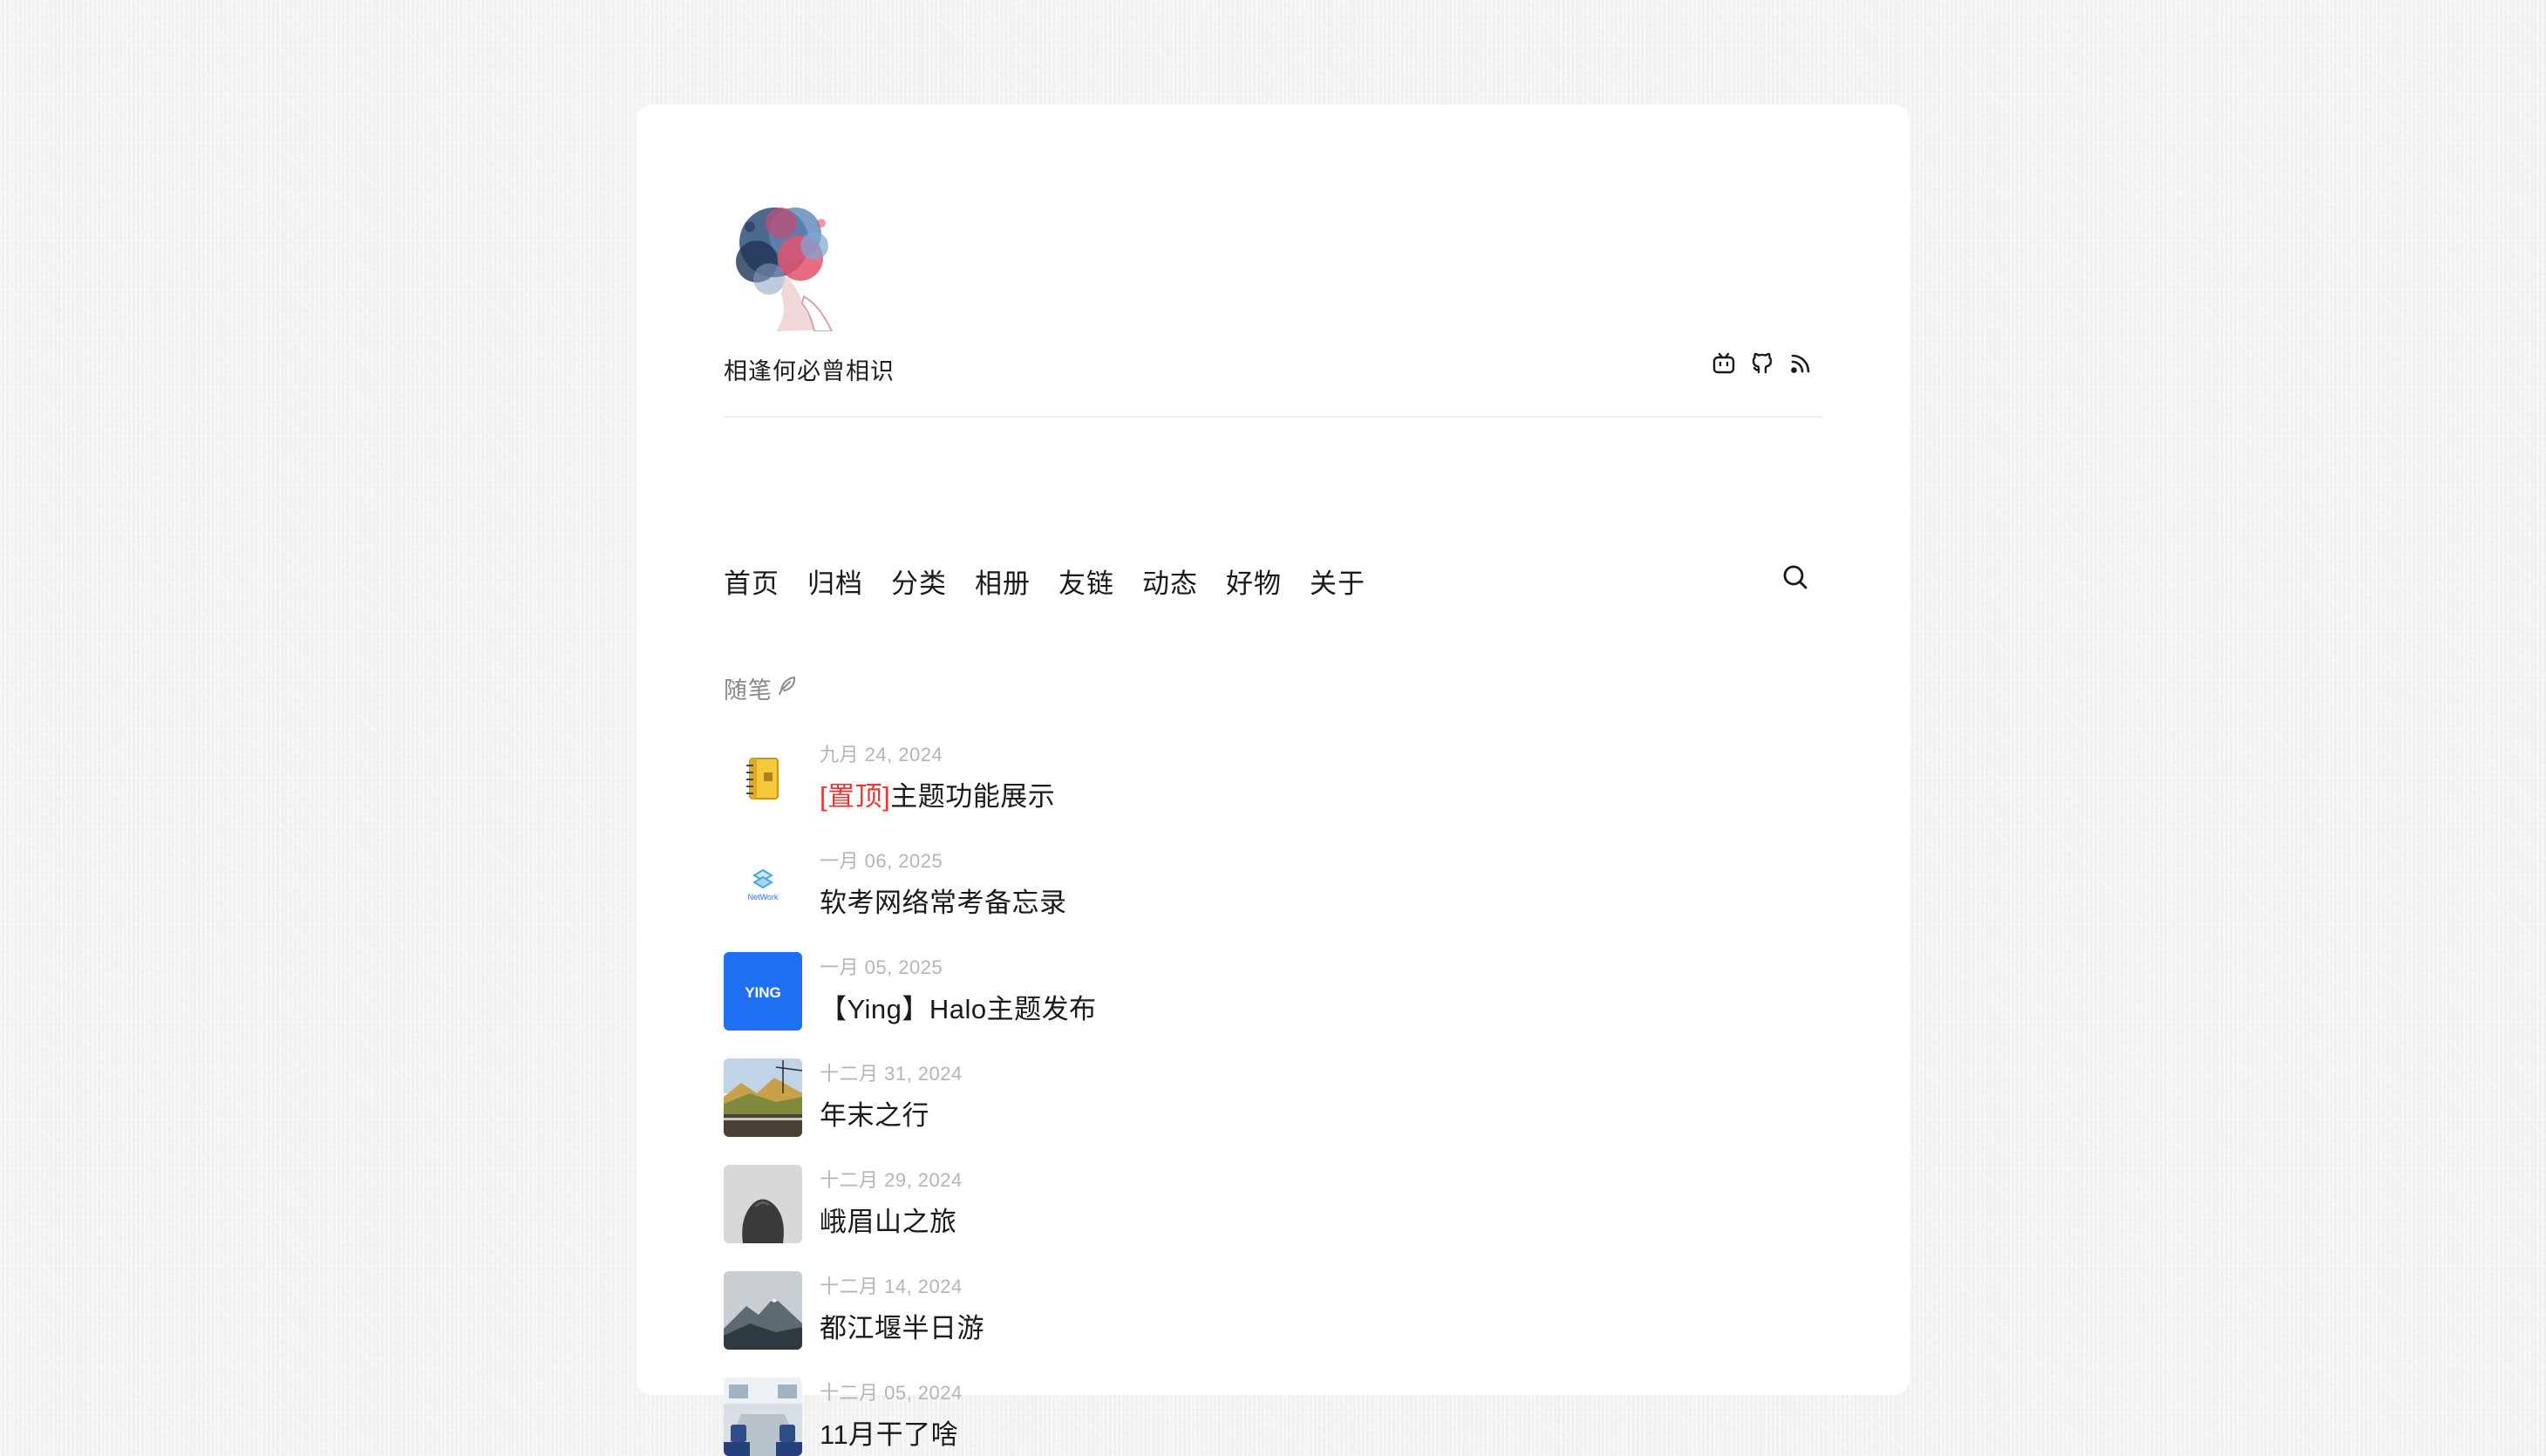 The width and height of the screenshot is (2546, 1456). I want to click on post-title: [置顶]主题功能展示, so click(937, 793).